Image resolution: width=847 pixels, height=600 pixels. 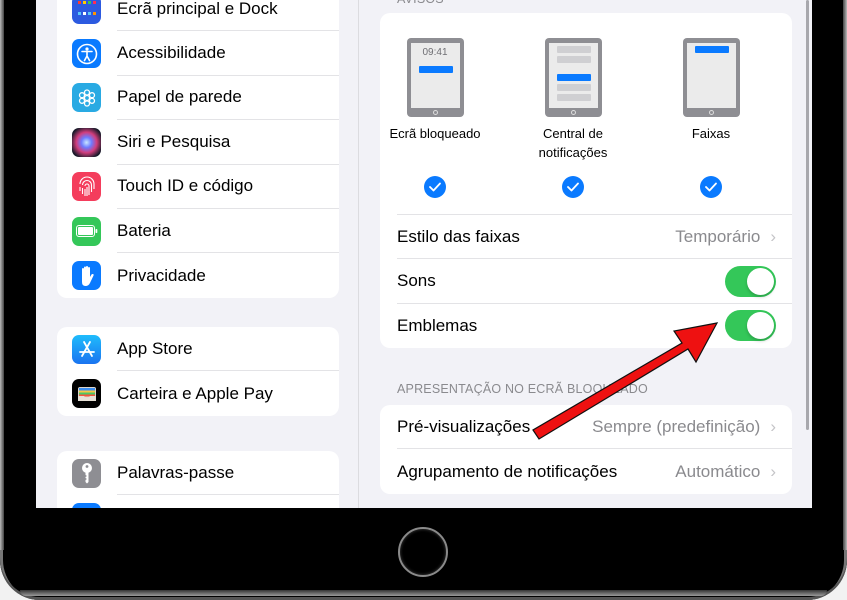 What do you see at coordinates (718, 236) in the screenshot?
I see `banner-style-value: Temporário` at bounding box center [718, 236].